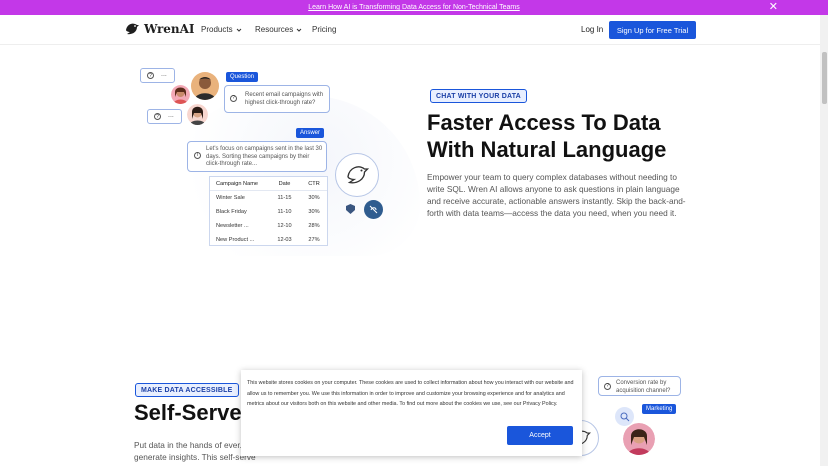  Describe the element at coordinates (659, 409) in the screenshot. I see `marketing-label: Marketing` at that location.